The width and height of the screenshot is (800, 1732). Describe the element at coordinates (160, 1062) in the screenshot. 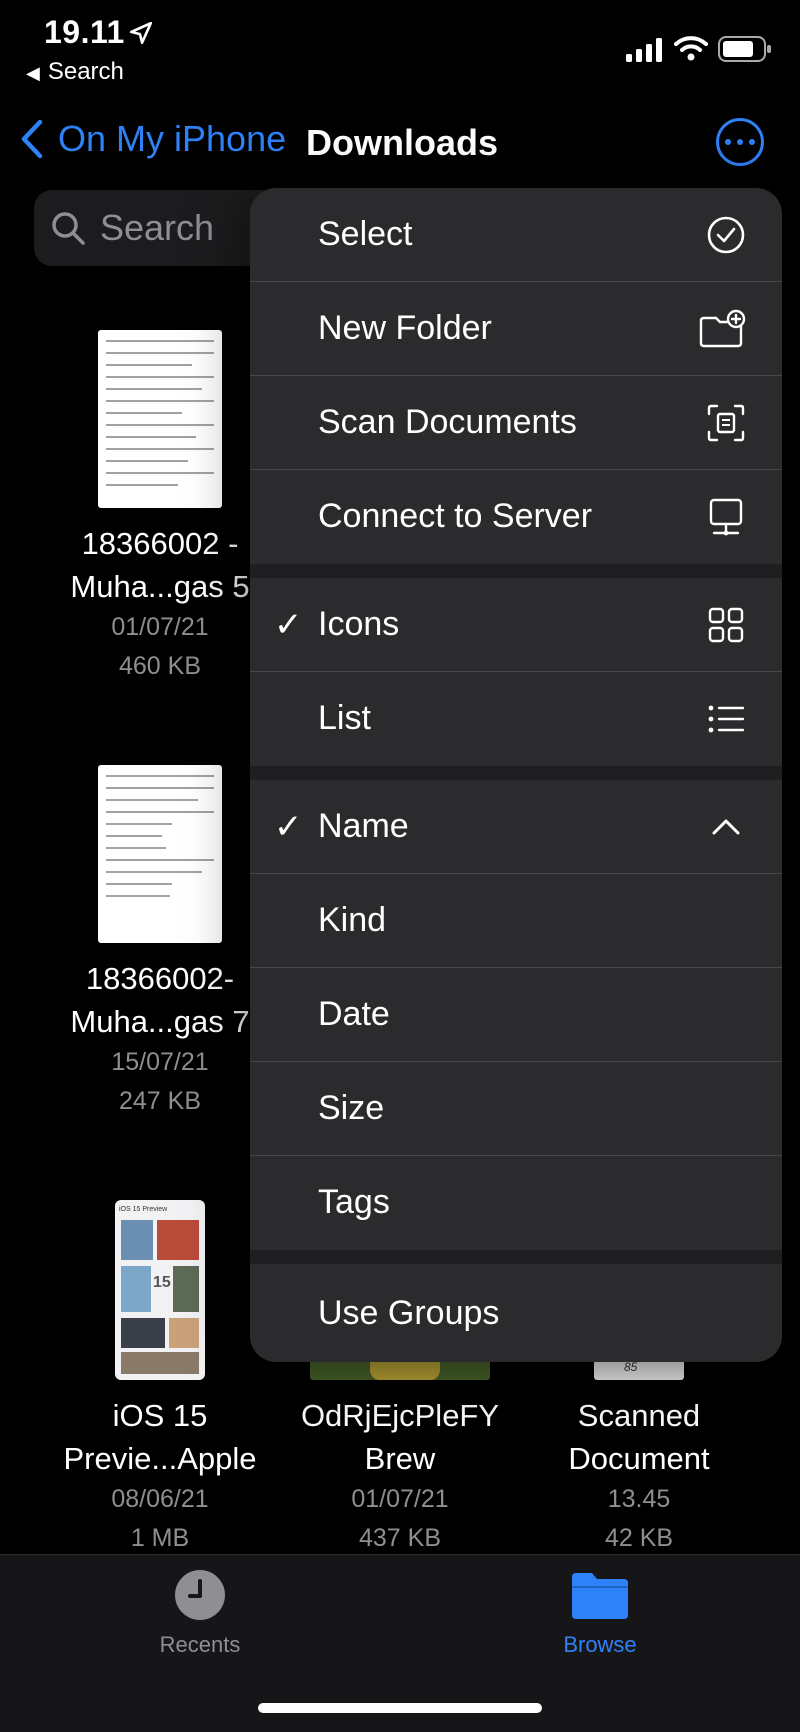

I see `file-date: 15/07/21` at that location.